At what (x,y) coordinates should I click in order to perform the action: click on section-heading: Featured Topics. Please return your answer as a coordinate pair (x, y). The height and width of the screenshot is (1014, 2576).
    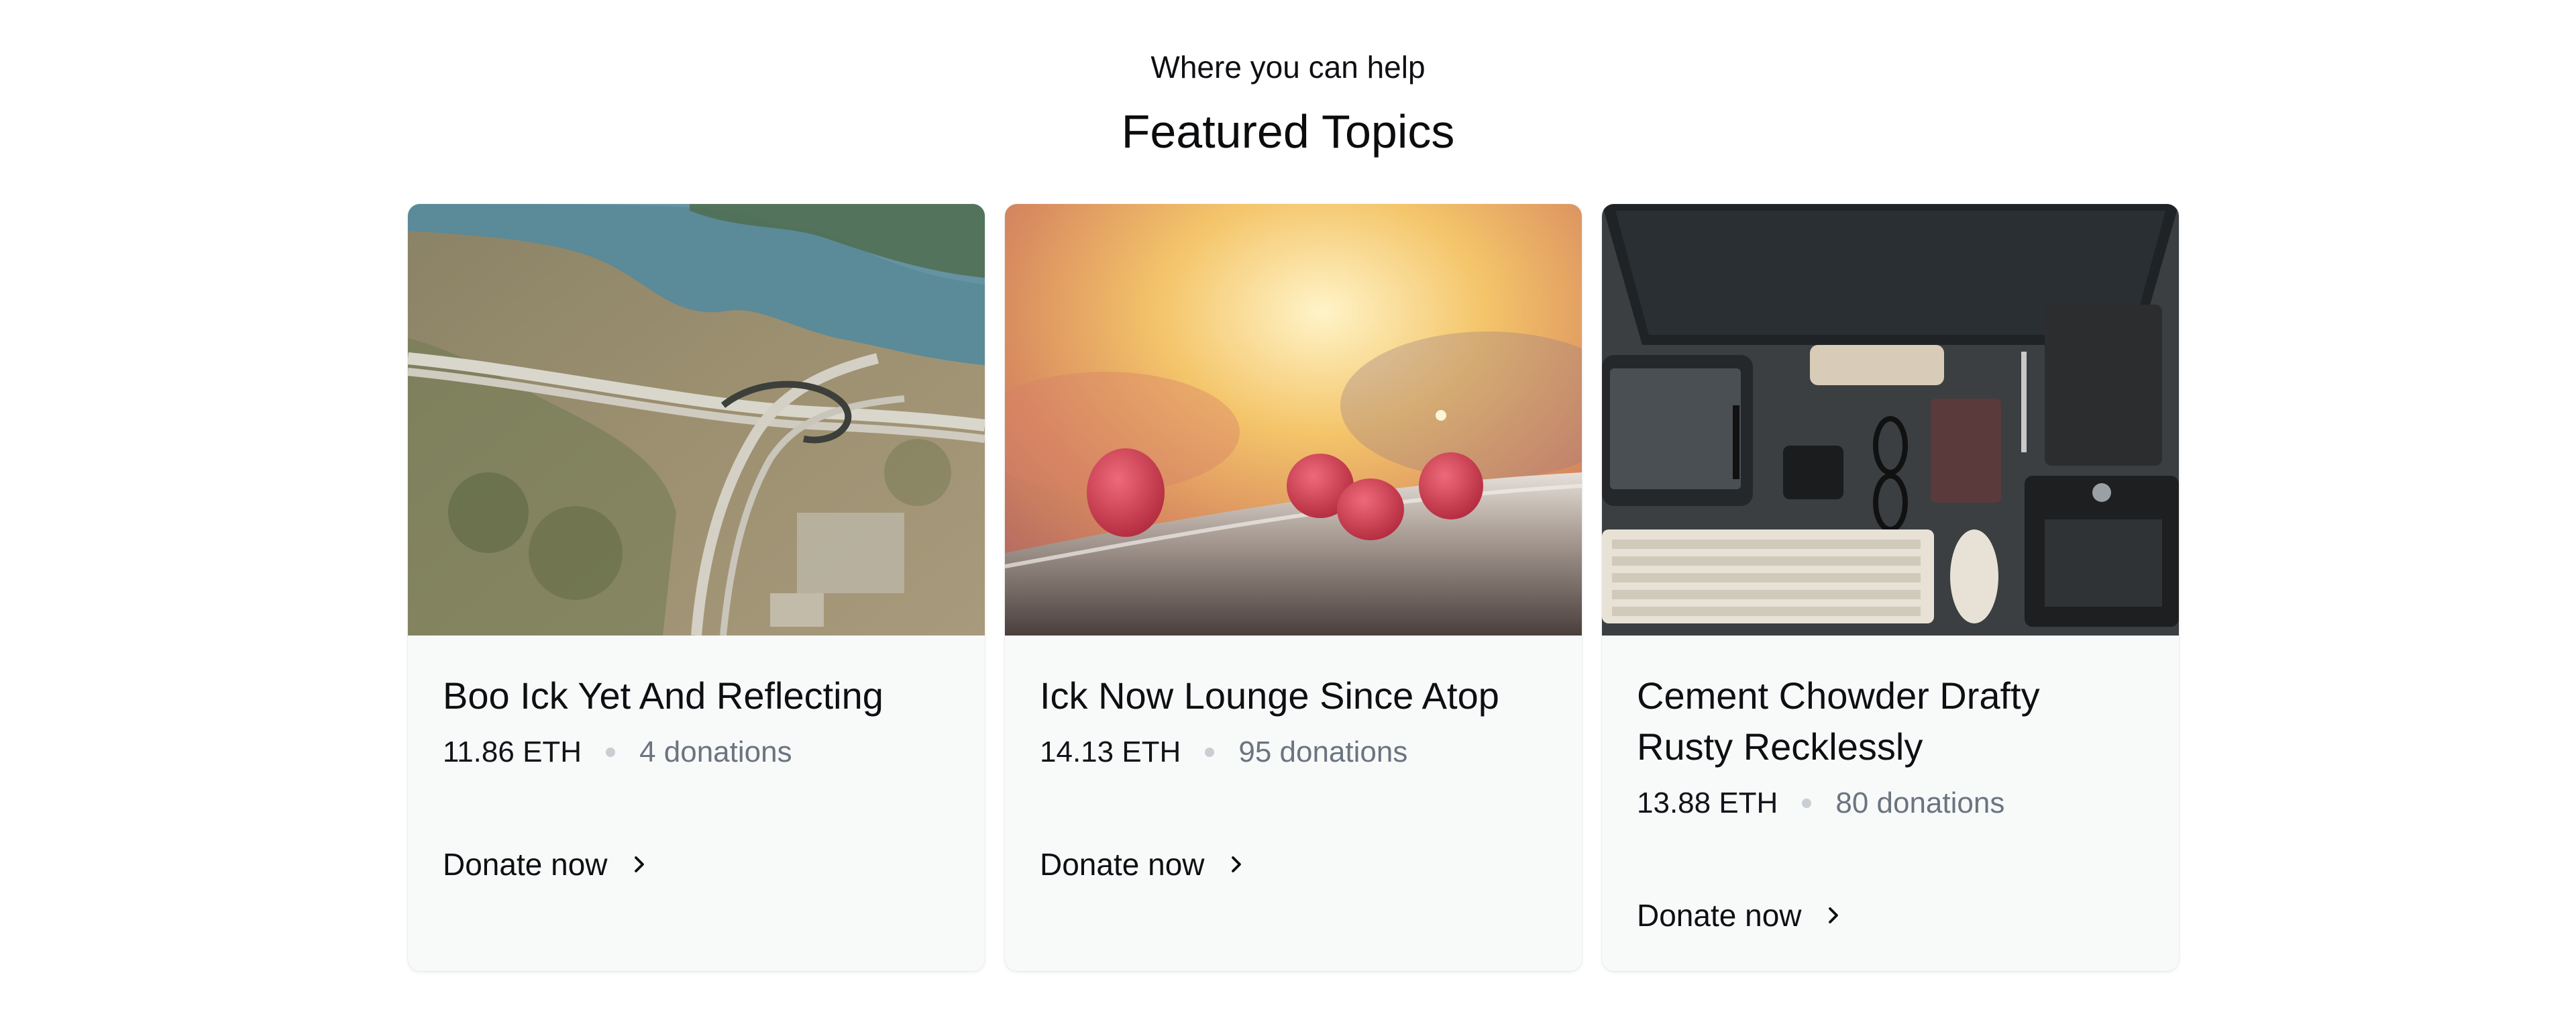
    Looking at the image, I should click on (1288, 131).